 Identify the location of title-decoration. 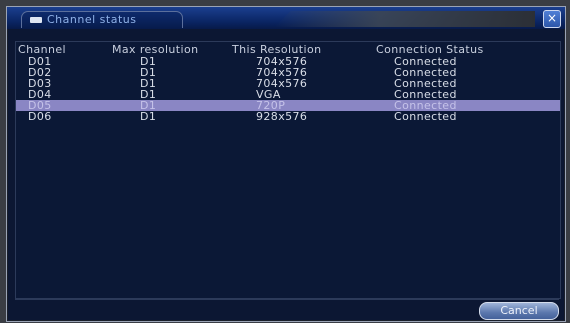
(405, 19).